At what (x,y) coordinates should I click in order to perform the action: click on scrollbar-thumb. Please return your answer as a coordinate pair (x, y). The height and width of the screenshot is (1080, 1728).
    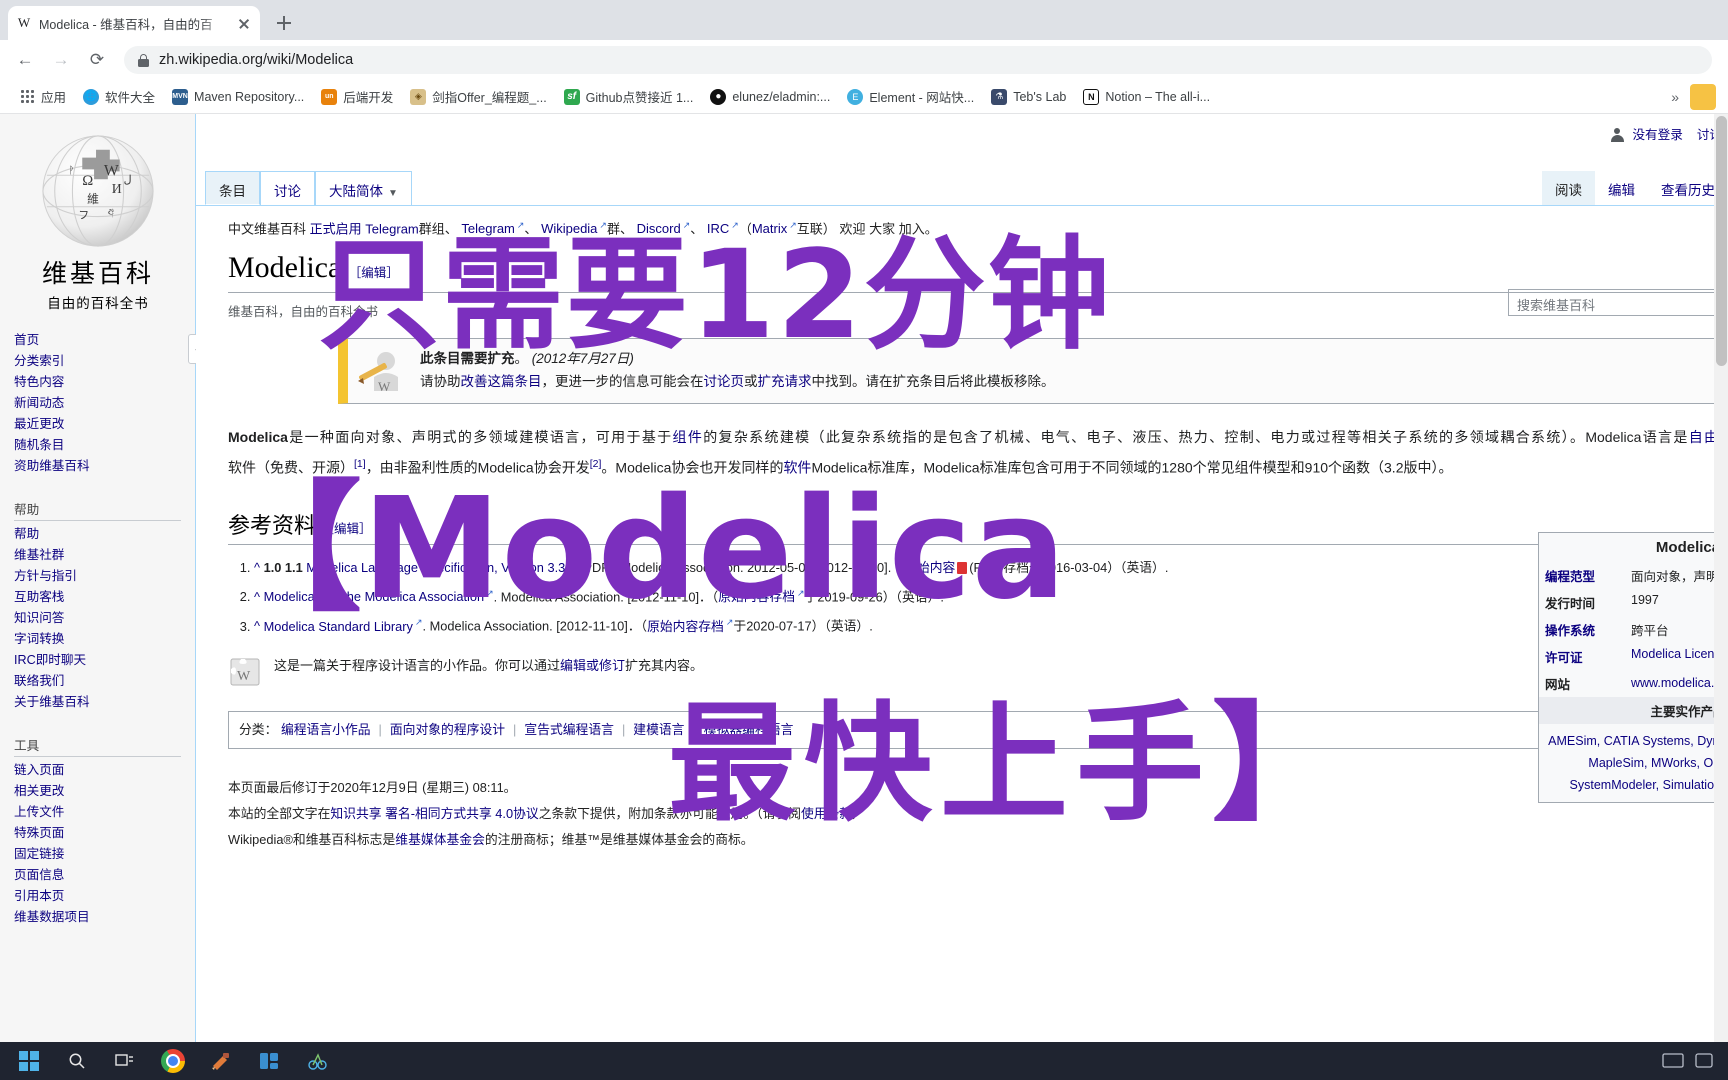
    Looking at the image, I should click on (1721, 241).